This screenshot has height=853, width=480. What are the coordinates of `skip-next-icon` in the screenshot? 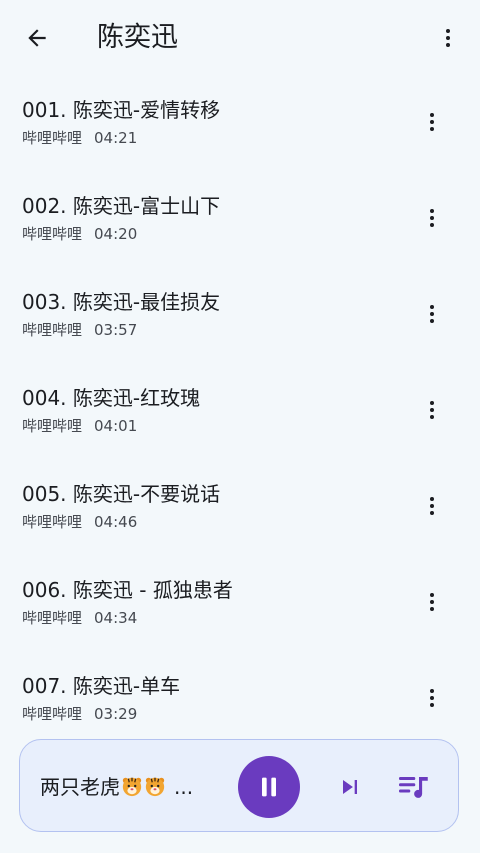 It's located at (350, 787).